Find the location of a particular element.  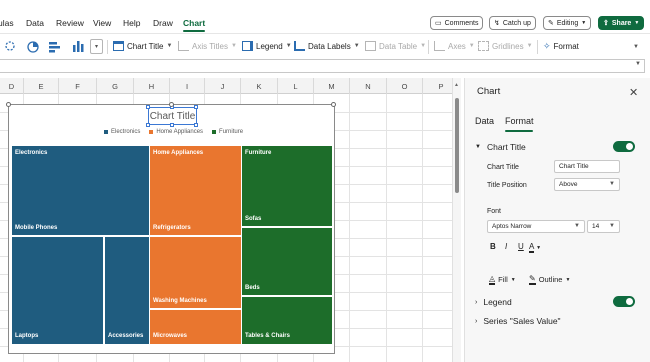

column-header-n: N is located at coordinates (368, 86).